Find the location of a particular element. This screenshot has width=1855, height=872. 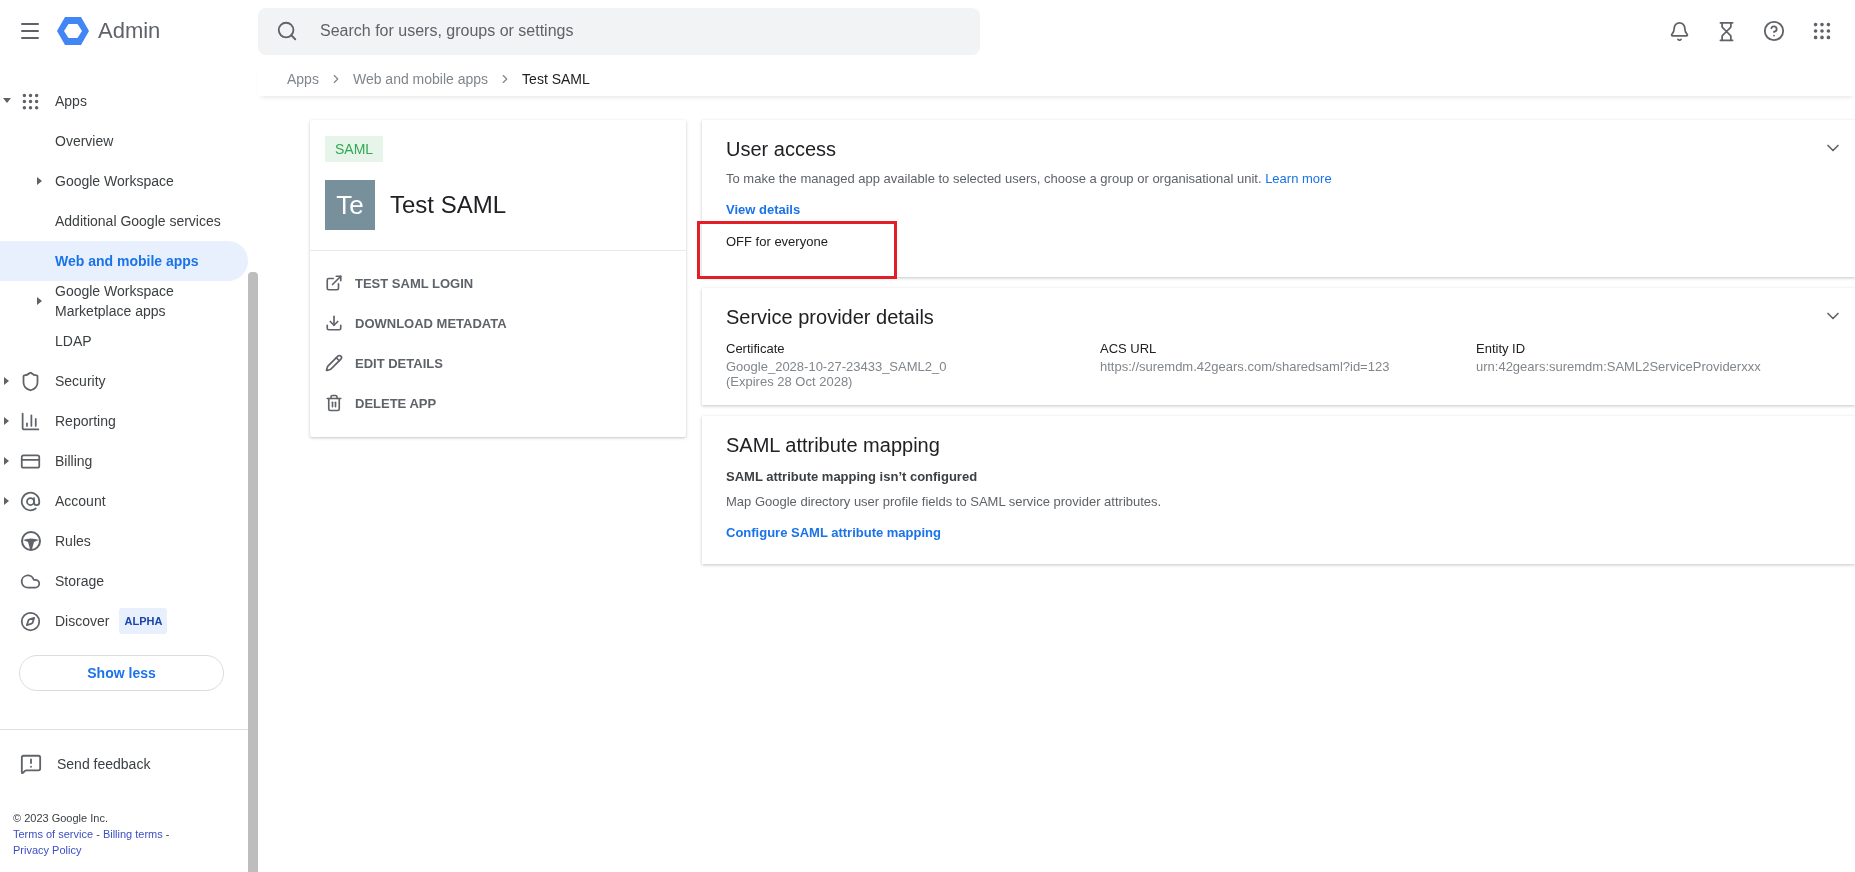

field-value: https://suremdm.42gears.com/sharedsaml?id=123 is located at coordinates (1245, 366).